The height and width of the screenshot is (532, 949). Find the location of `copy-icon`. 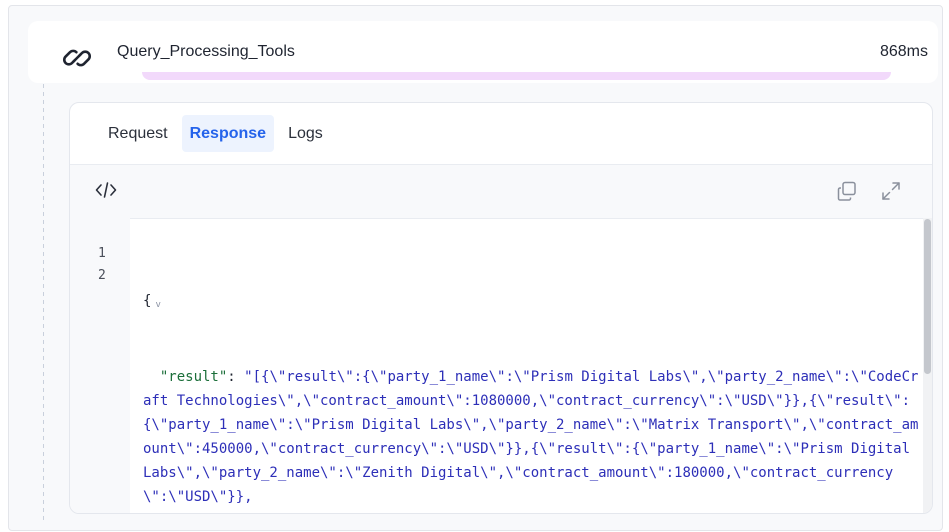

copy-icon is located at coordinates (847, 191).